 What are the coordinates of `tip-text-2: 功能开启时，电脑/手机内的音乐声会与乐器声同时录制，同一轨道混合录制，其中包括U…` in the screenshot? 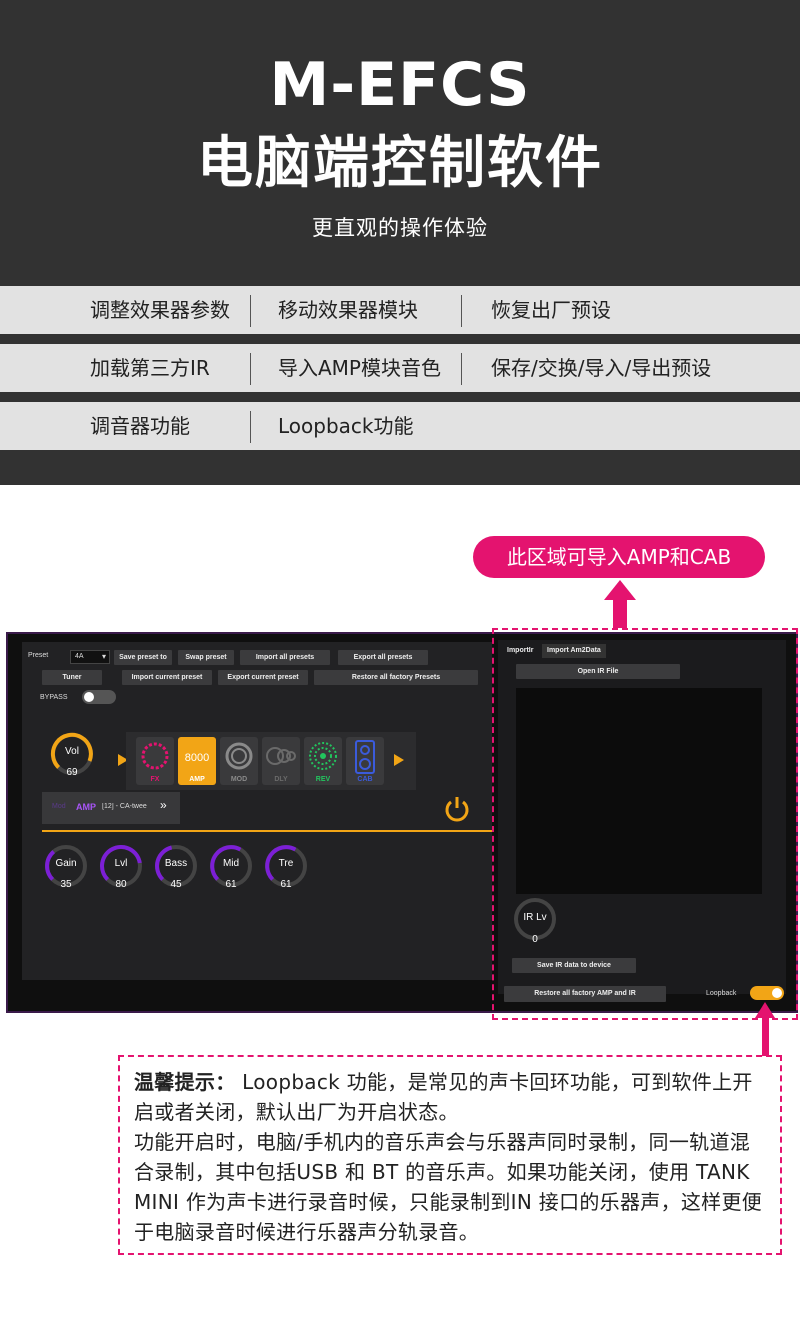 It's located at (448, 1187).